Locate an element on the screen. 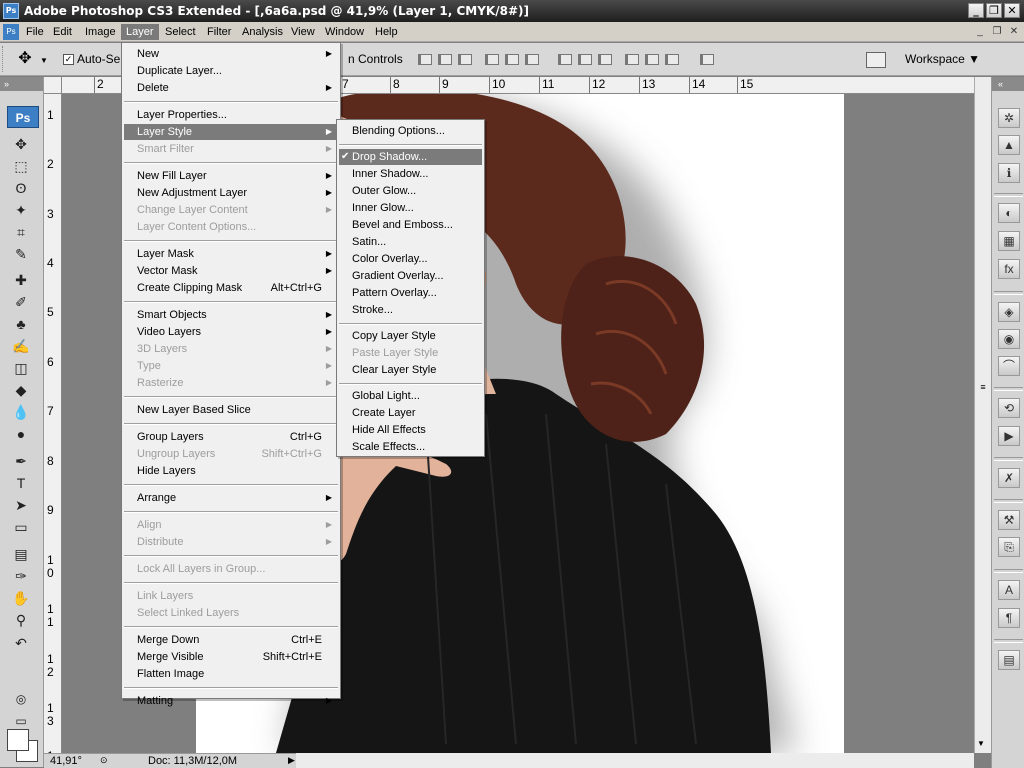 This screenshot has width=1024, height=768. screen-mode-icon: ▭ is located at coordinates (21, 721).